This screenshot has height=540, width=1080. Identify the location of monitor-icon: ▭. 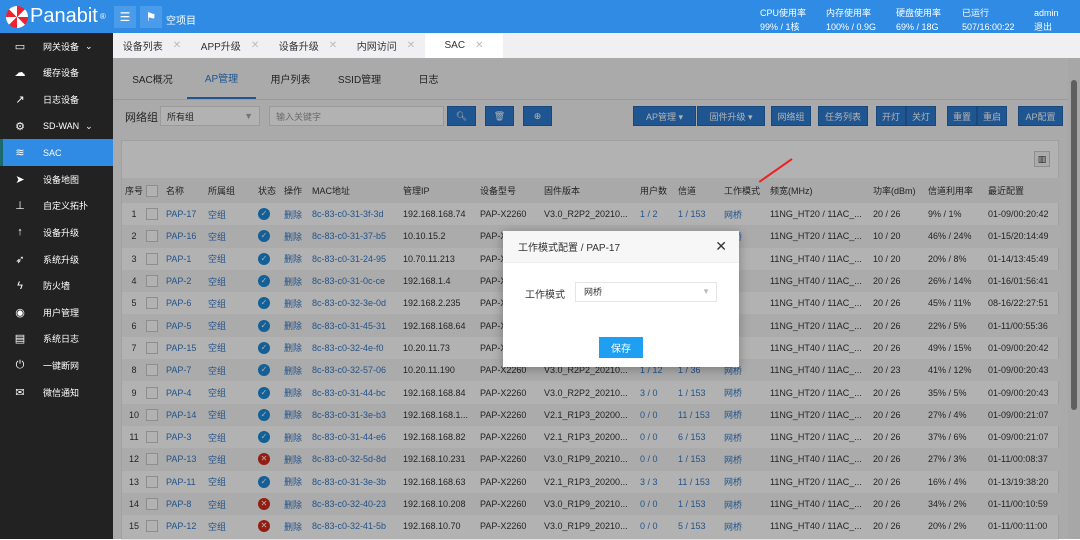
(20, 46).